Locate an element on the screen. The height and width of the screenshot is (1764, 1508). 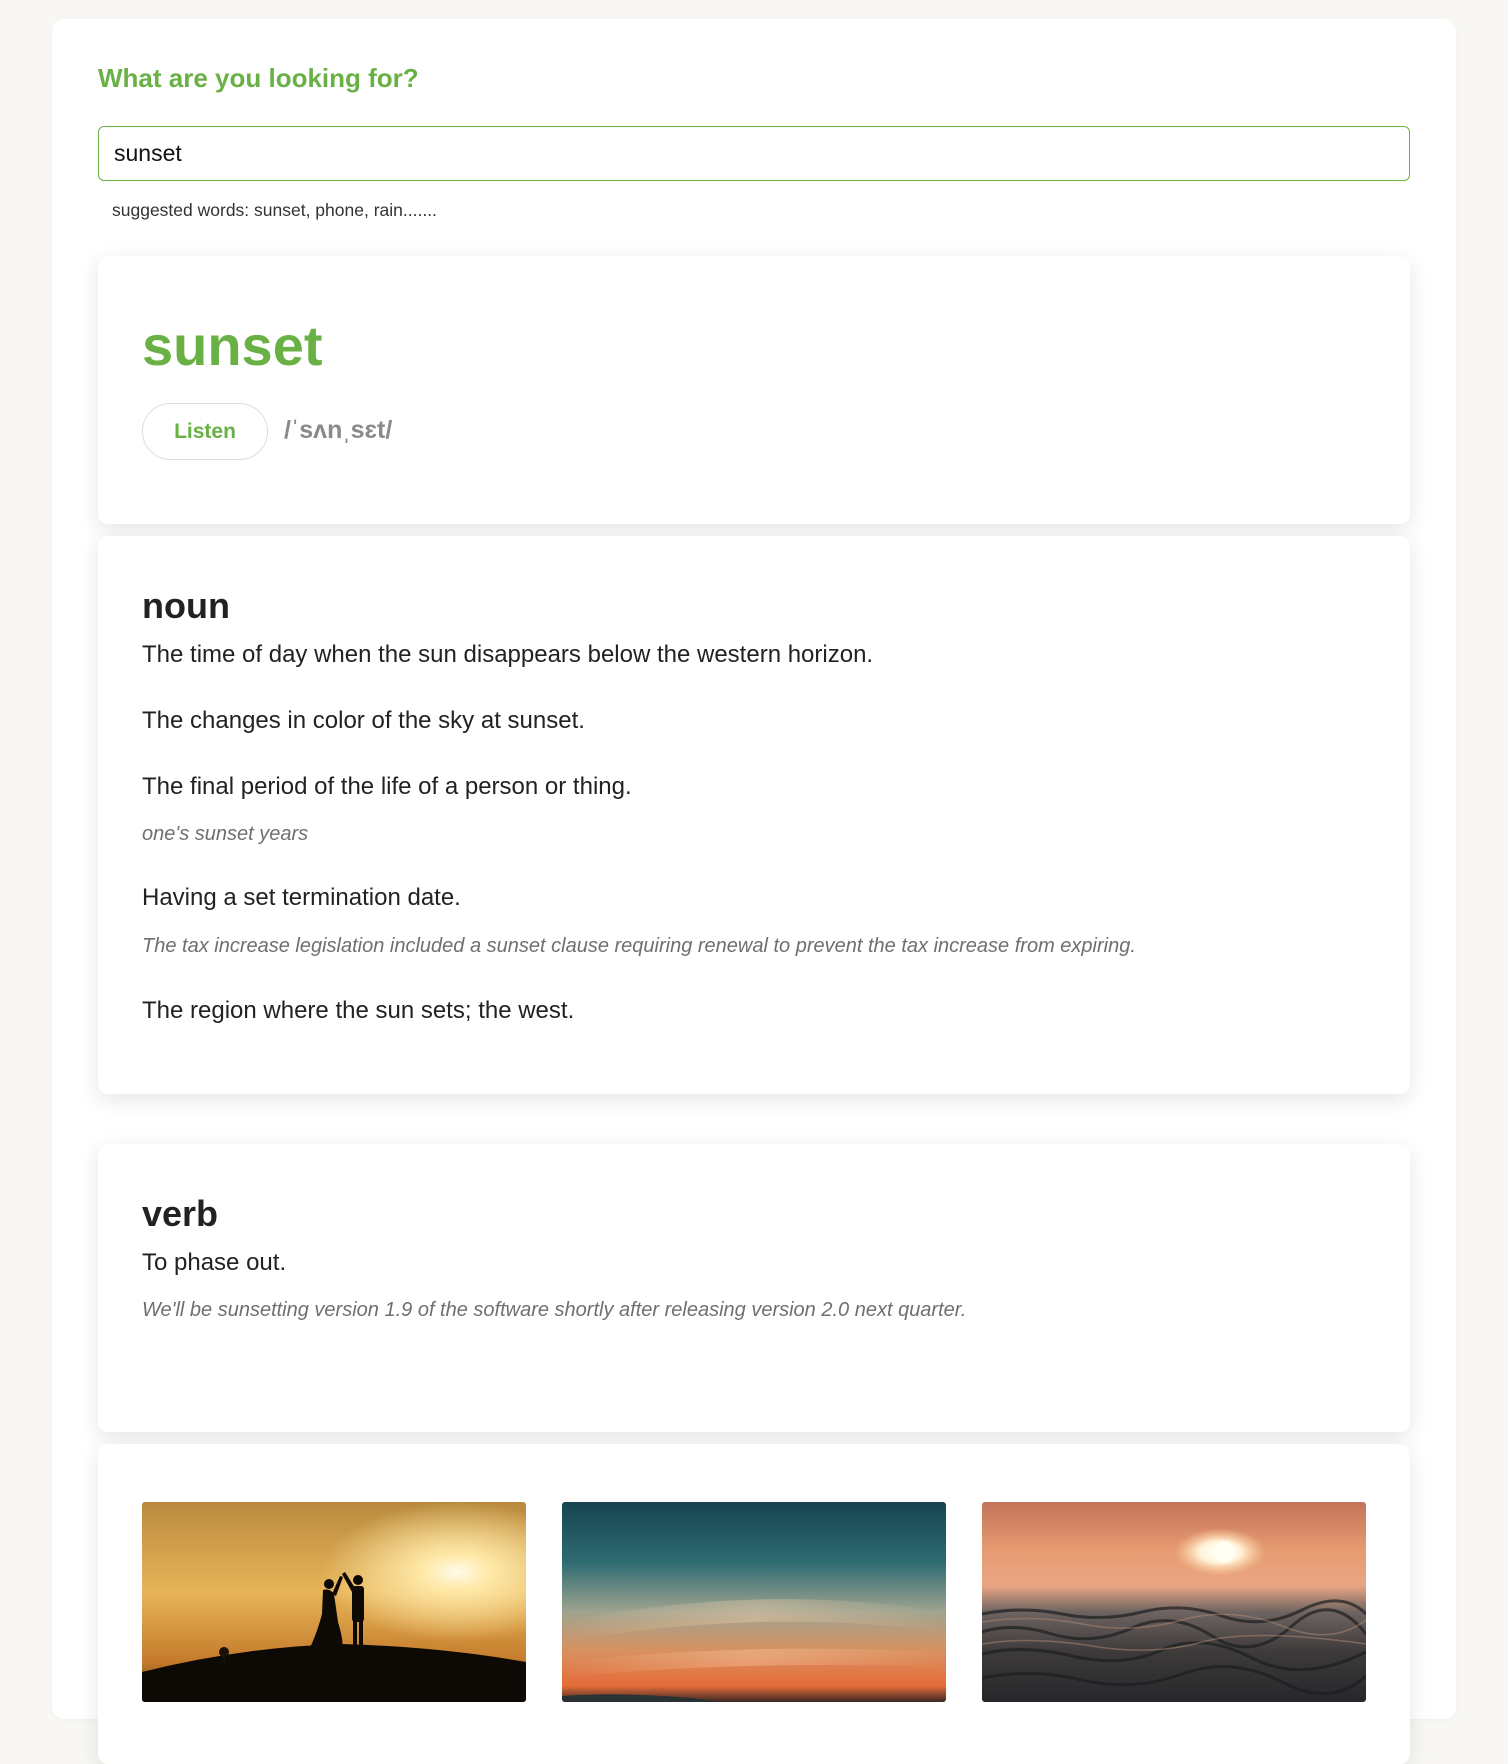
search-input is located at coordinates (754, 153).